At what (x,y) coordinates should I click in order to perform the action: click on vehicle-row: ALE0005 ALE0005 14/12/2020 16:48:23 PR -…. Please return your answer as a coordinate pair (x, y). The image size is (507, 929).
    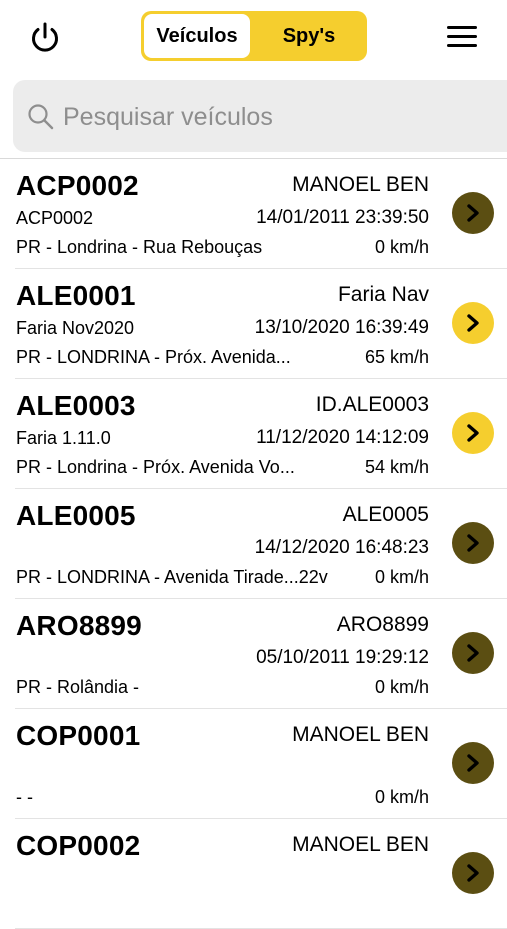
    Looking at the image, I should click on (253, 544).